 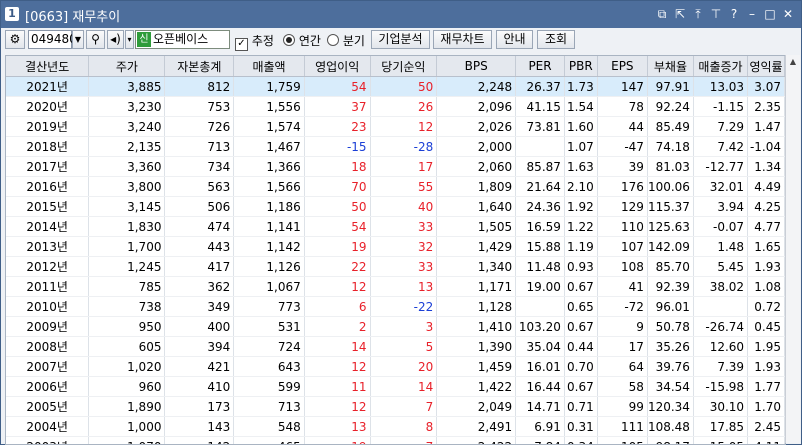 I want to click on column-header: 주가, so click(x=127, y=66).